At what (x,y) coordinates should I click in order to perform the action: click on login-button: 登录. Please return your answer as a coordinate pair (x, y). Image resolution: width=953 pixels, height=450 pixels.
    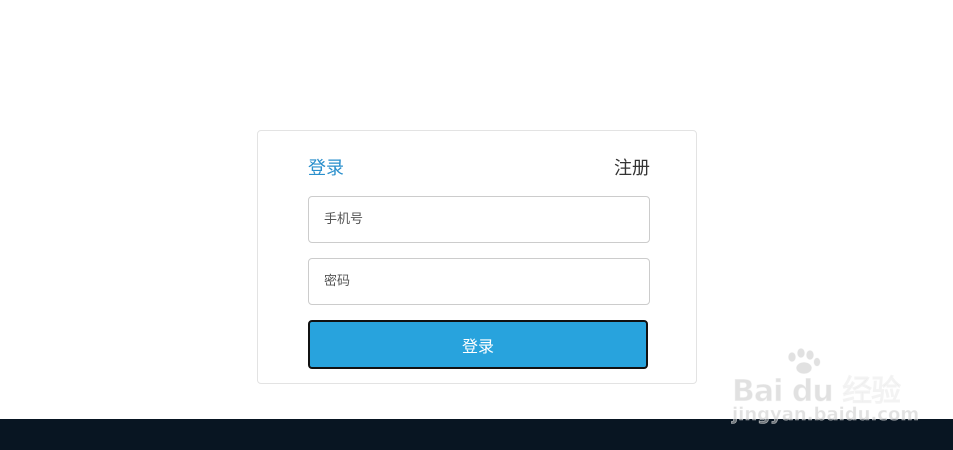
    Looking at the image, I should click on (478, 344).